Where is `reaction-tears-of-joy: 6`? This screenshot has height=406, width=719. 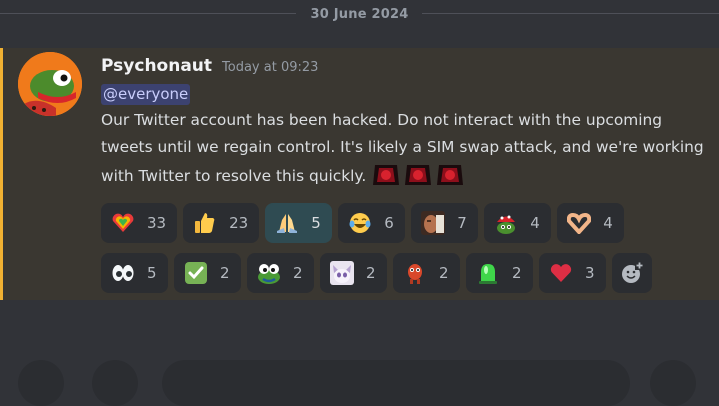
reaction-tears-of-joy: 6 is located at coordinates (372, 223).